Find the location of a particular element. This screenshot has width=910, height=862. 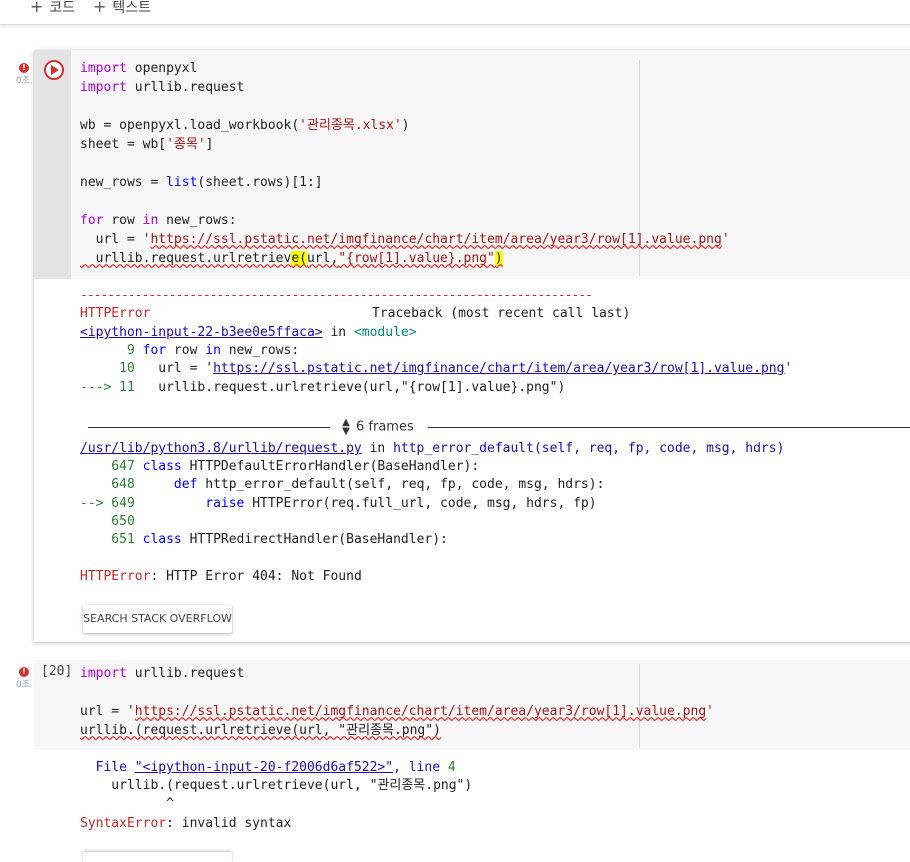

code-line-4: wb = openpyxl.load_workbook('관리종목.xlsx') is located at coordinates (245, 125).